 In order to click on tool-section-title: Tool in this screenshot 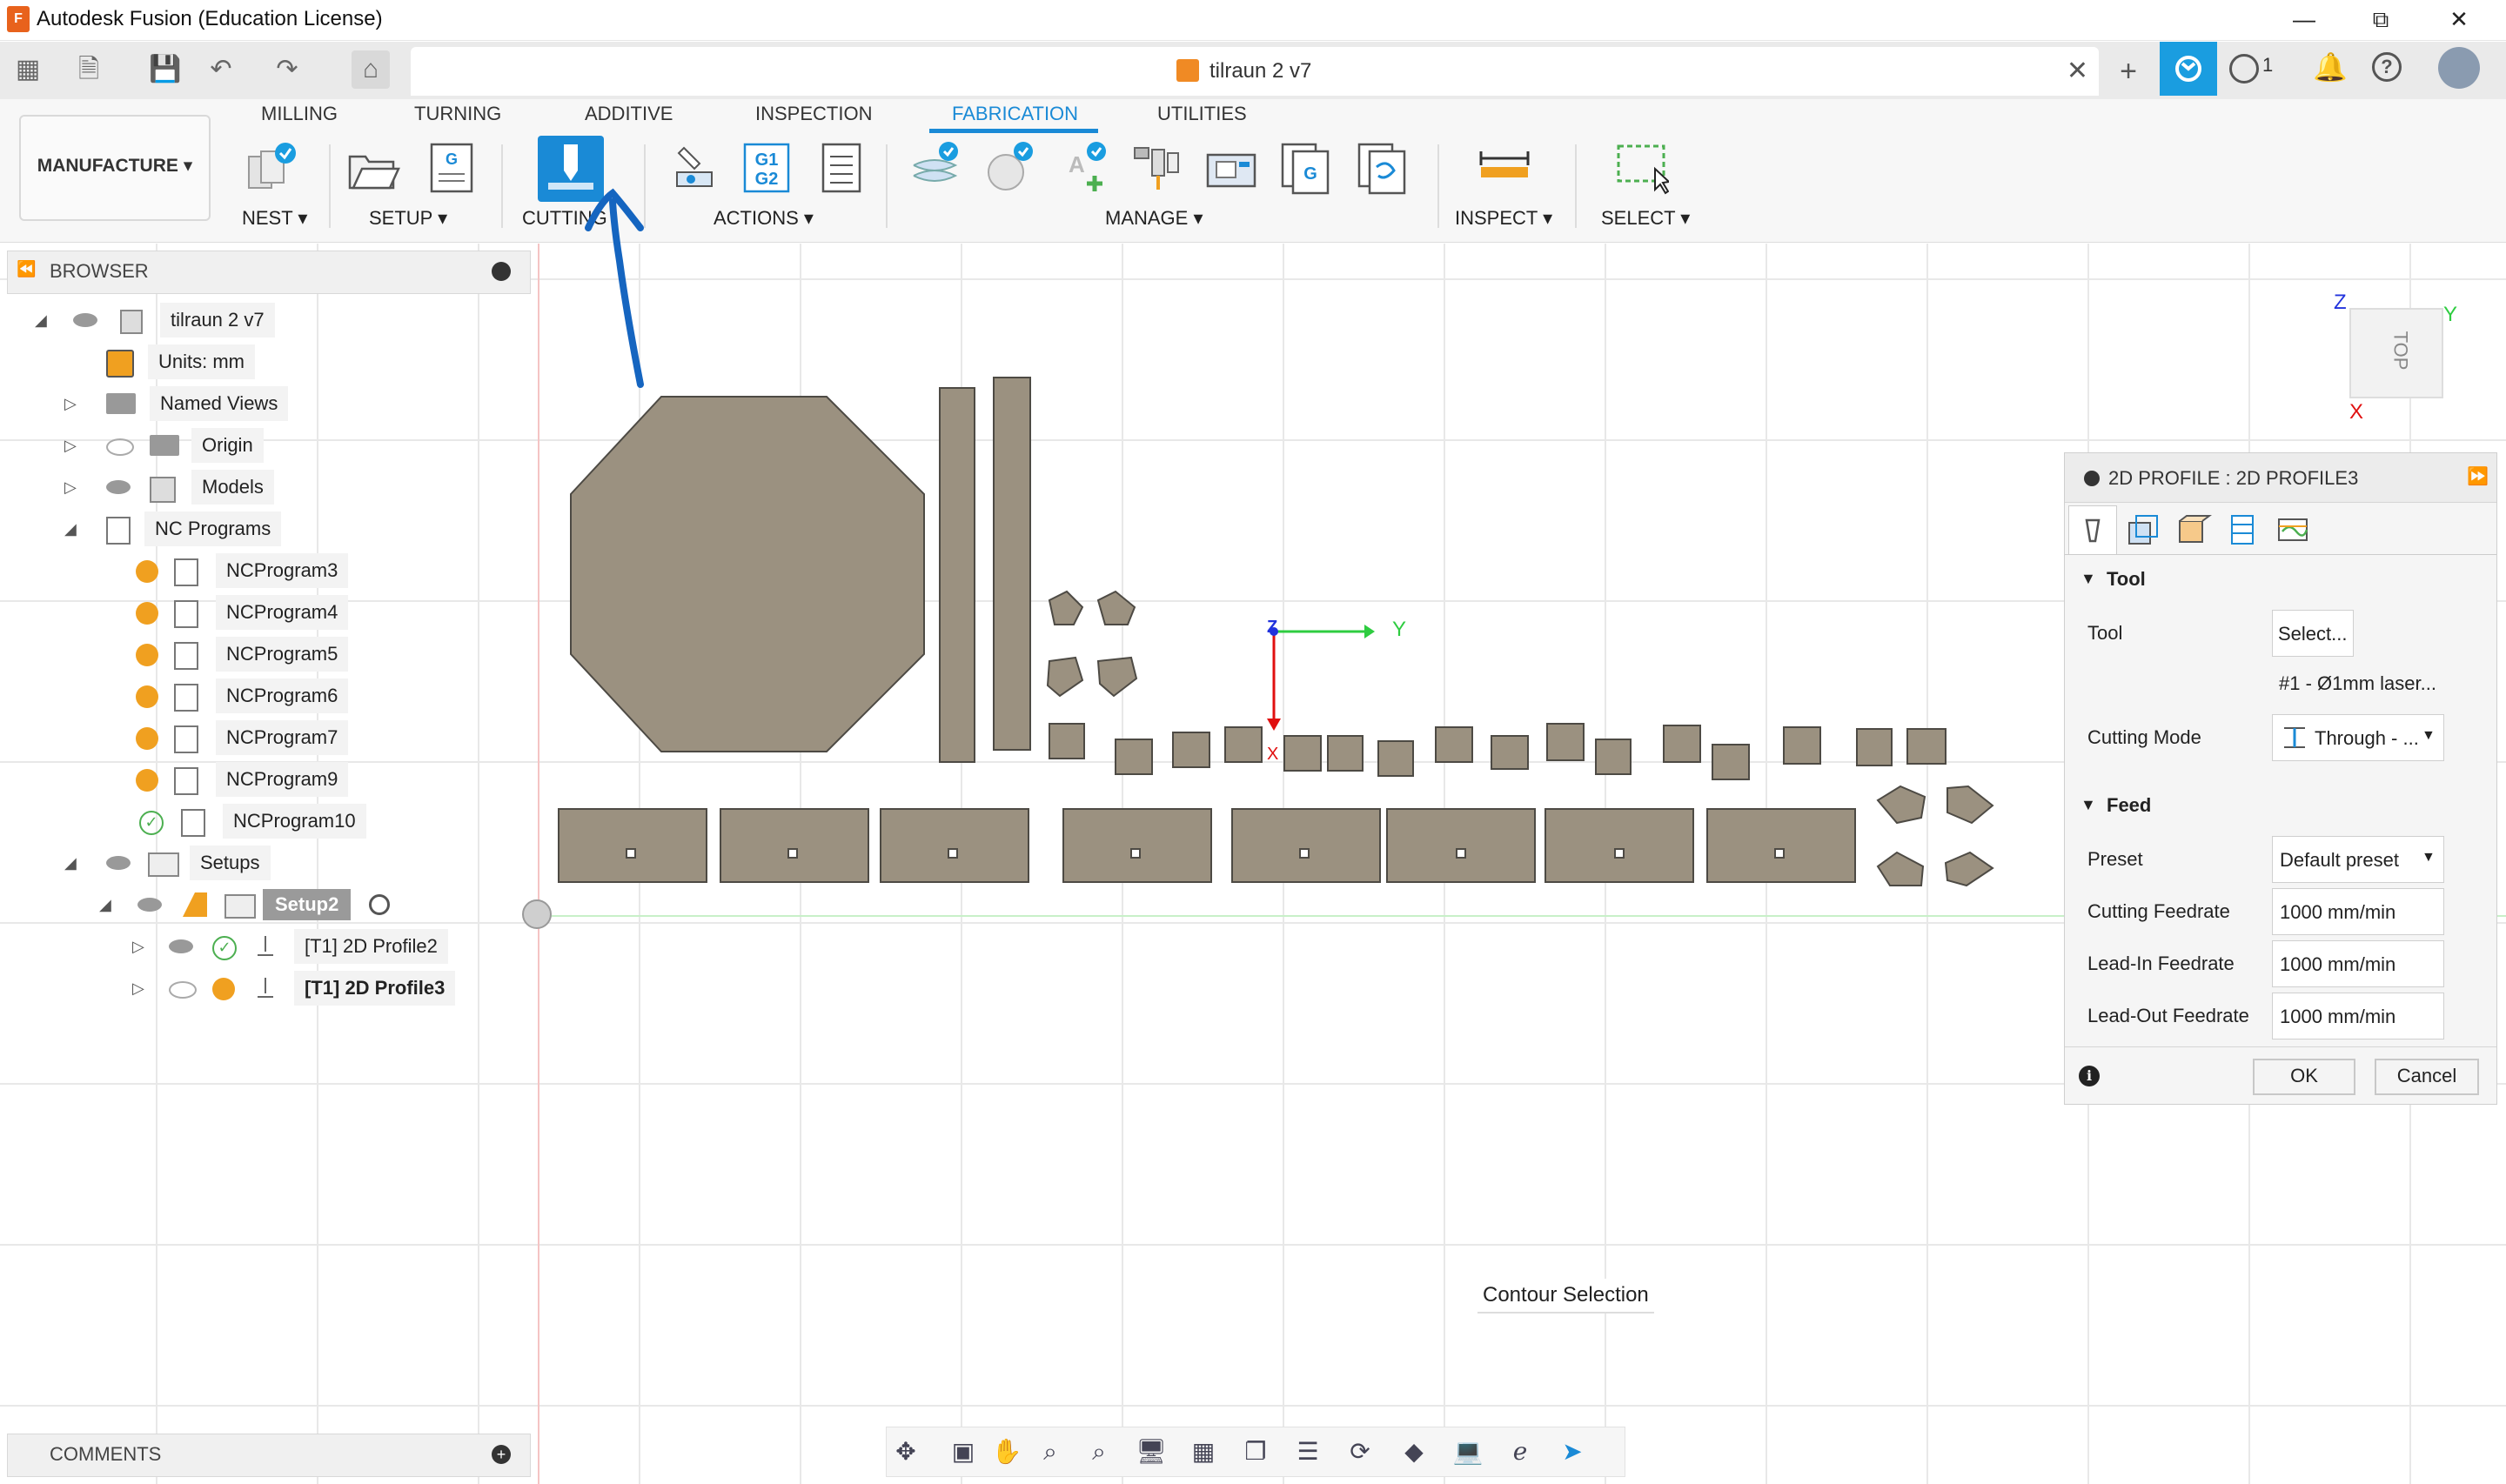, I will do `click(2126, 579)`.